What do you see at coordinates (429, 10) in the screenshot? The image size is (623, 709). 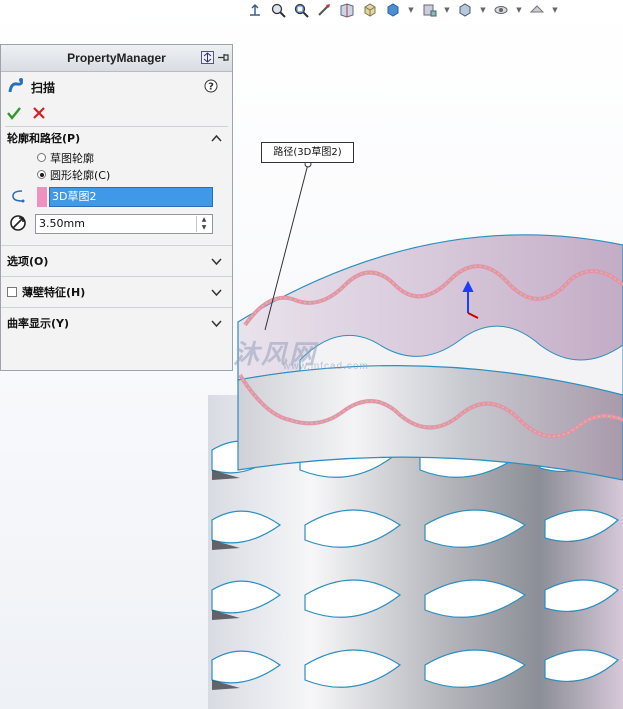 I see `hide-show-items-icon` at bounding box center [429, 10].